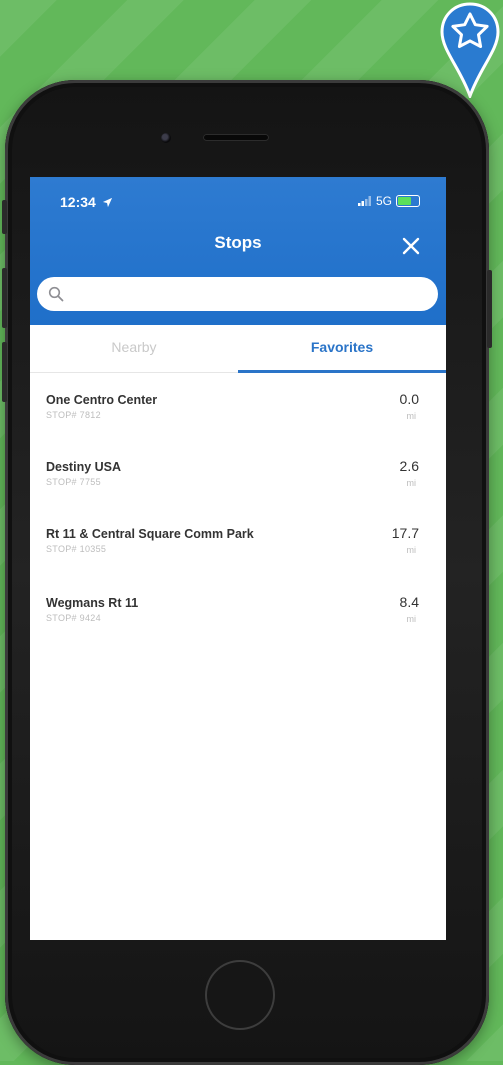 The width and height of the screenshot is (503, 1065). I want to click on stop-number: STOP# 10355, so click(76, 549).